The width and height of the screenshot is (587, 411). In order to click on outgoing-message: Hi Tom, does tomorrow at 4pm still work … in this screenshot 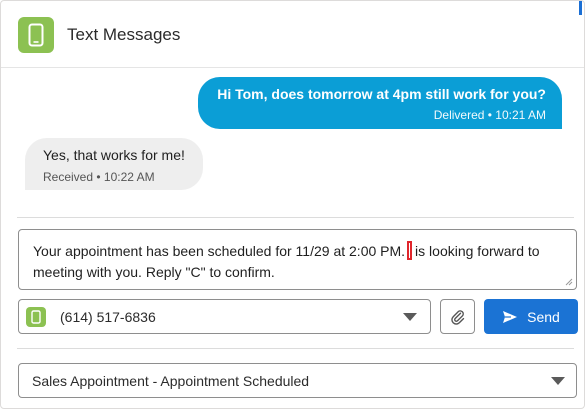, I will do `click(380, 103)`.